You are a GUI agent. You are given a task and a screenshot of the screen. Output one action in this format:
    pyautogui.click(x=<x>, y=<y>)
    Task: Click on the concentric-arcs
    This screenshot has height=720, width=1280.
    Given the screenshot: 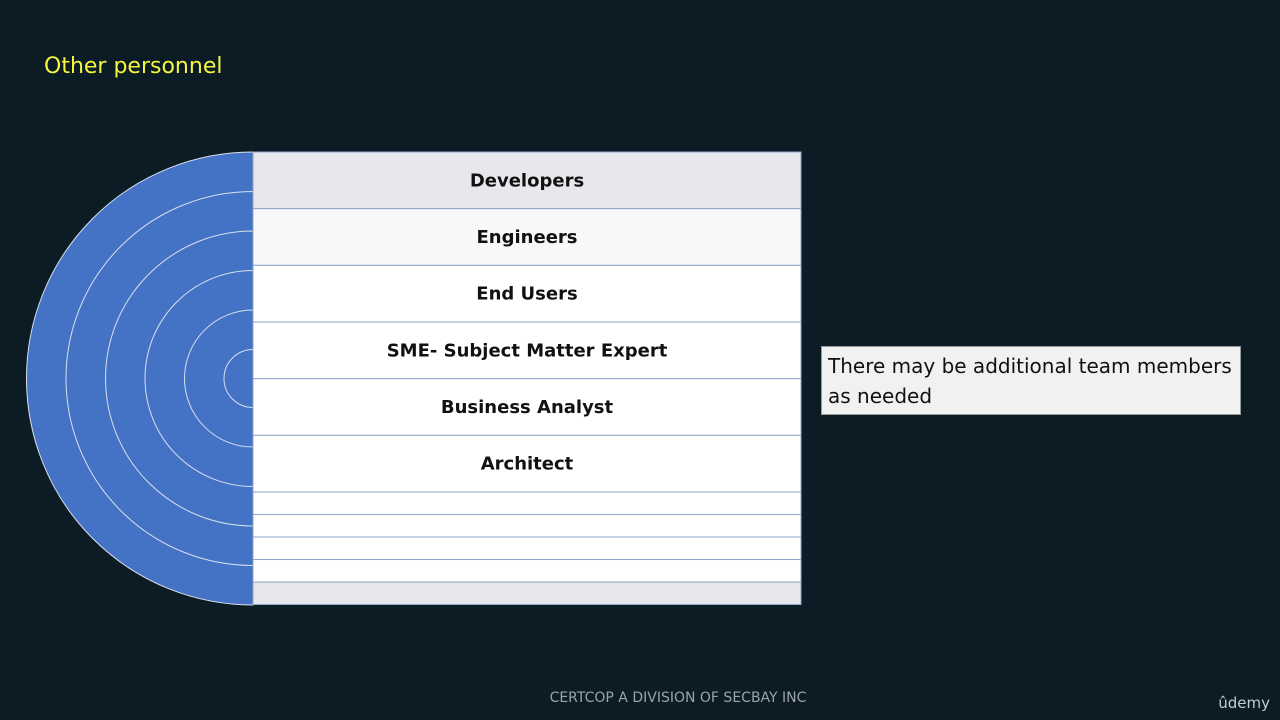 What is the action you would take?
    pyautogui.click(x=140, y=378)
    